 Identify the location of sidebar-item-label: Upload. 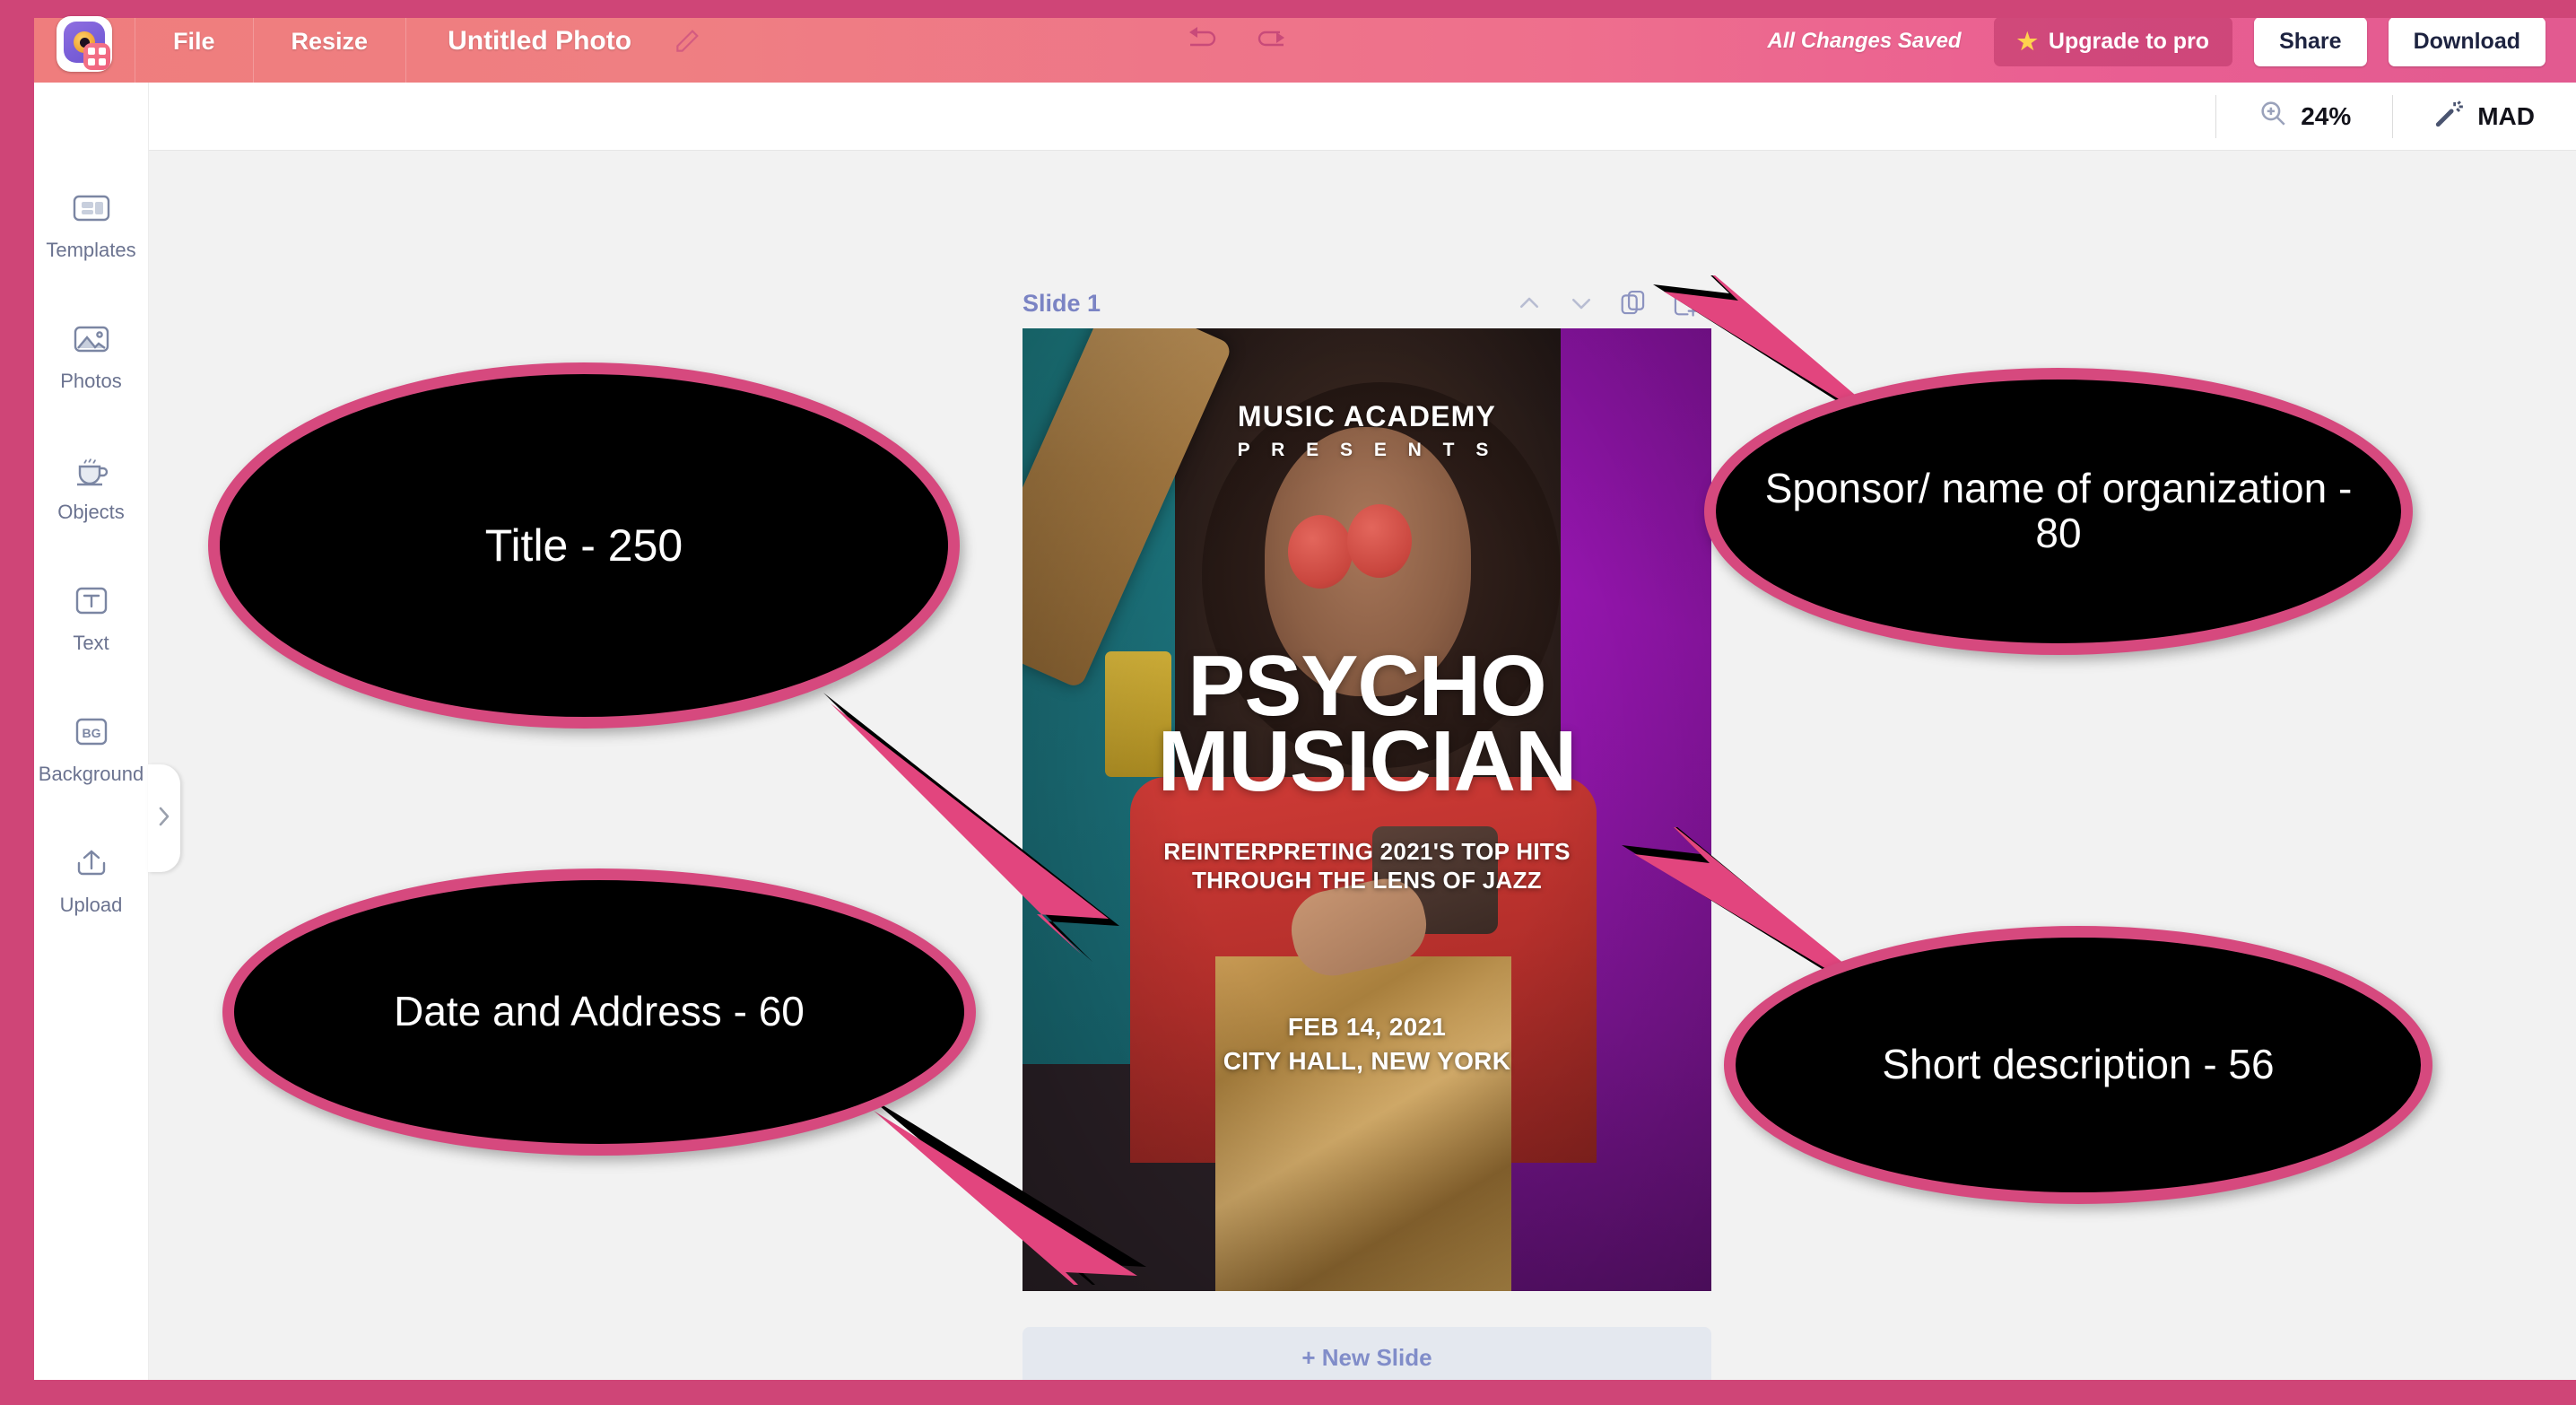
(91, 905).